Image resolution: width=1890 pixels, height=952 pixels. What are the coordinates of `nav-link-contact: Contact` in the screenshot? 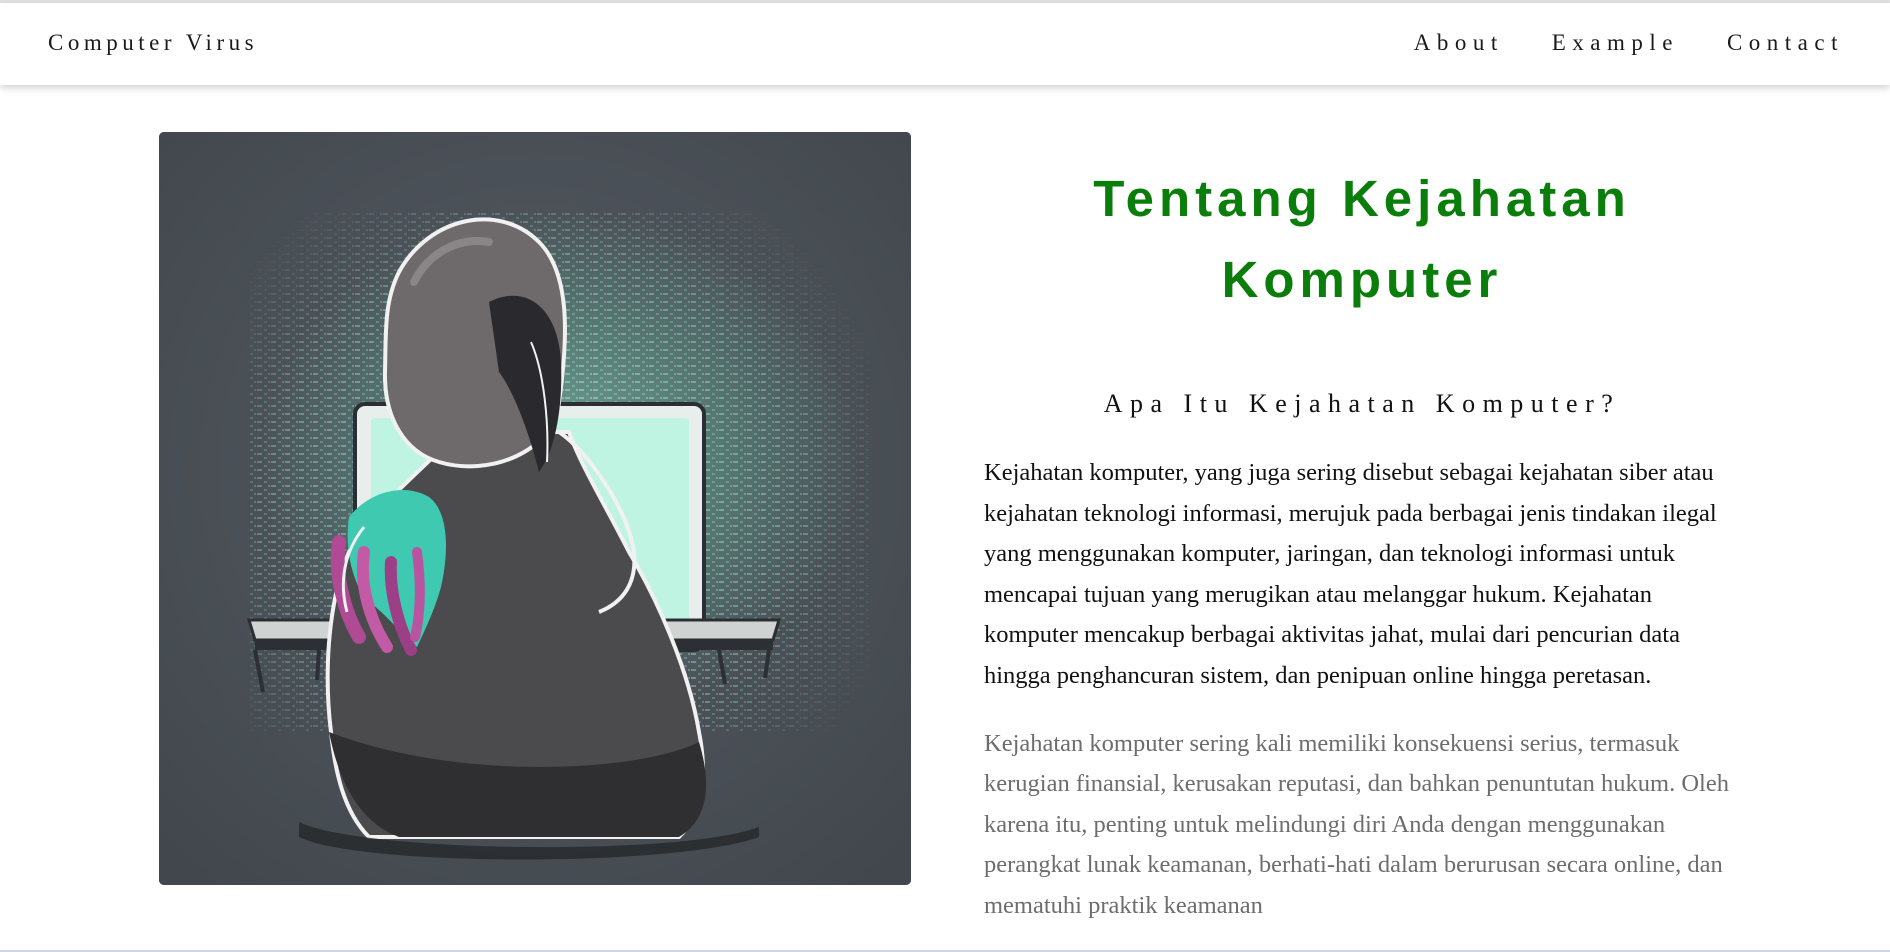 It's located at (1785, 43).